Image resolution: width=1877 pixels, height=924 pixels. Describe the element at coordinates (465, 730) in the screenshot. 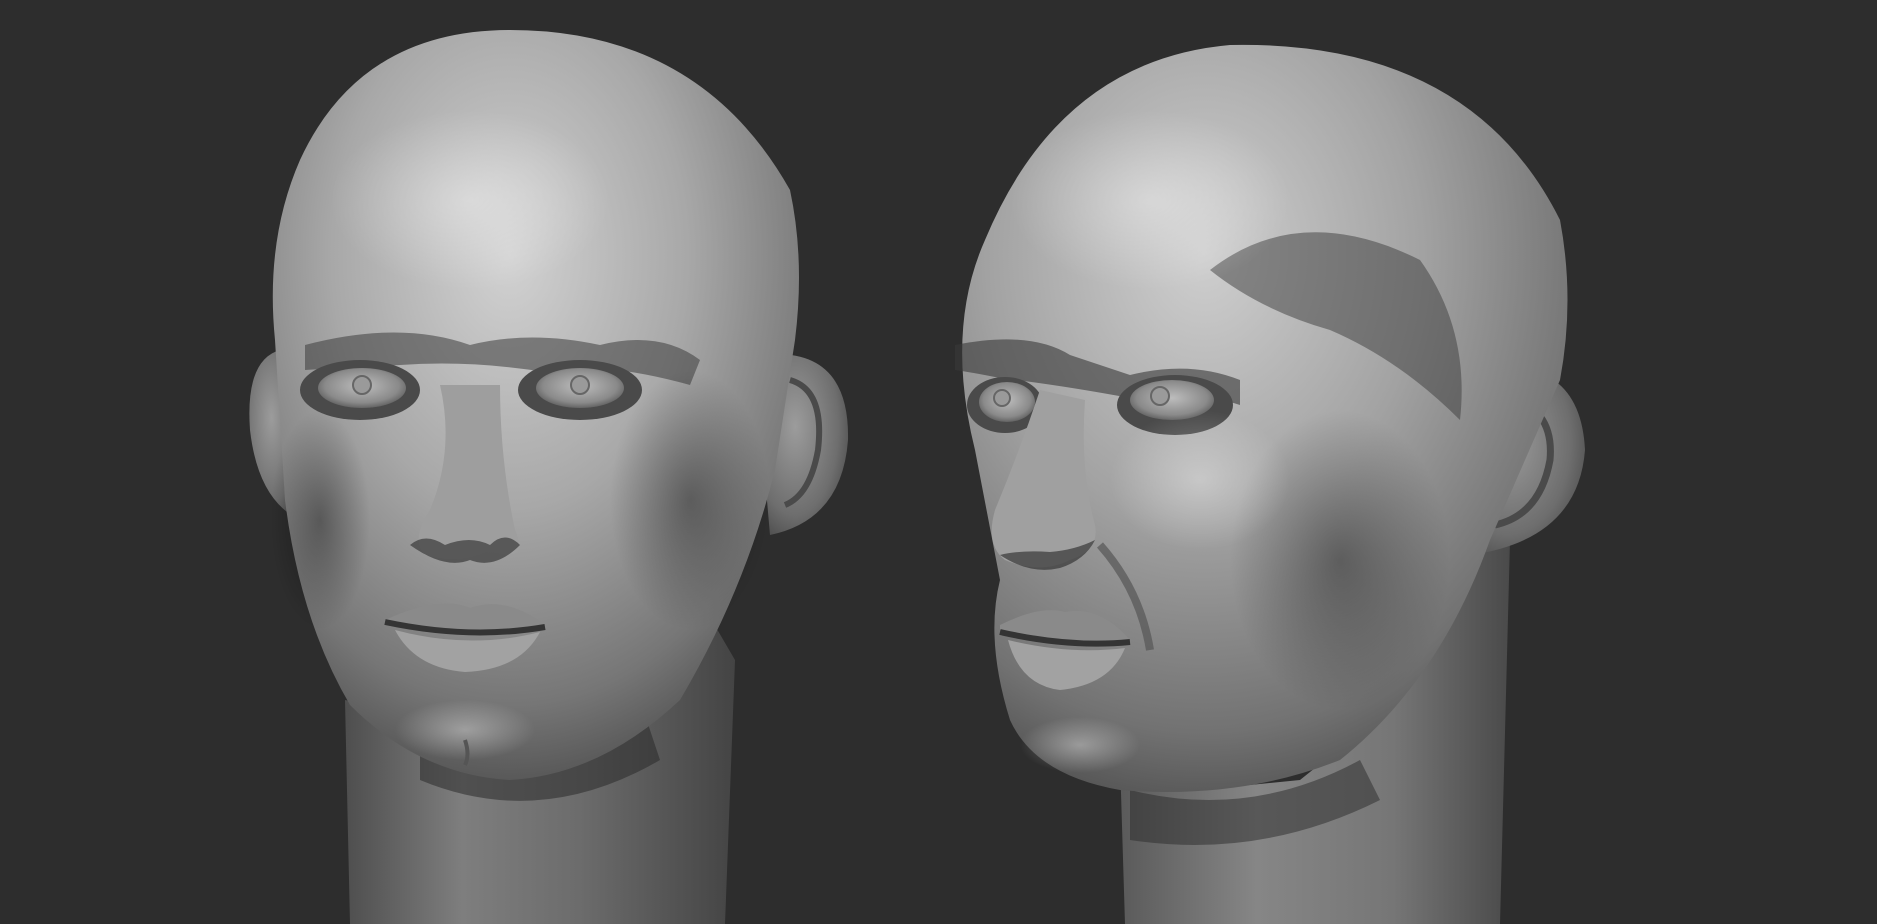

I see `front-chin-highlight` at that location.